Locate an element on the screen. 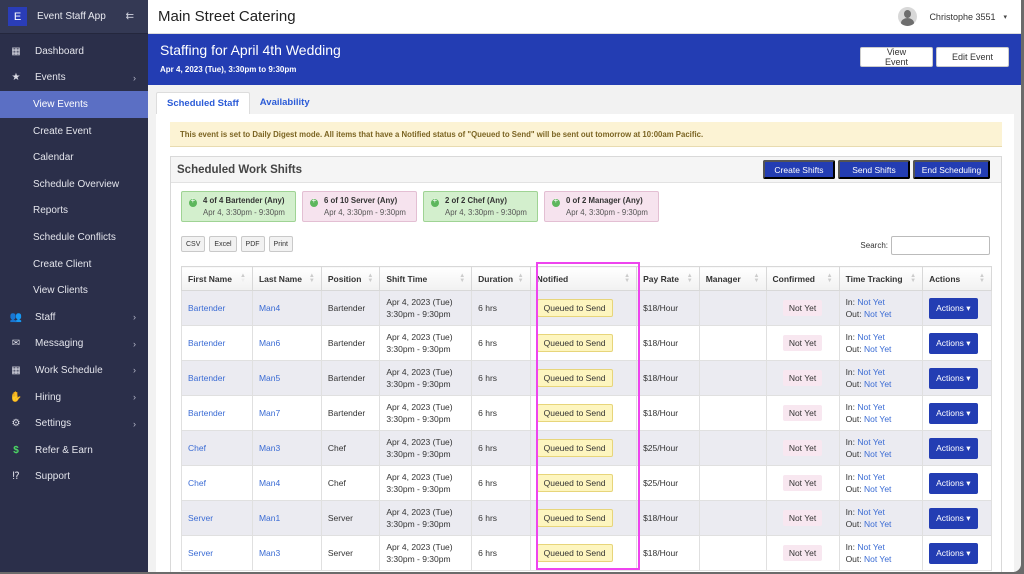 The image size is (1024, 574). sidebar-item-hiring: ✋ Hiring › is located at coordinates (74, 397).